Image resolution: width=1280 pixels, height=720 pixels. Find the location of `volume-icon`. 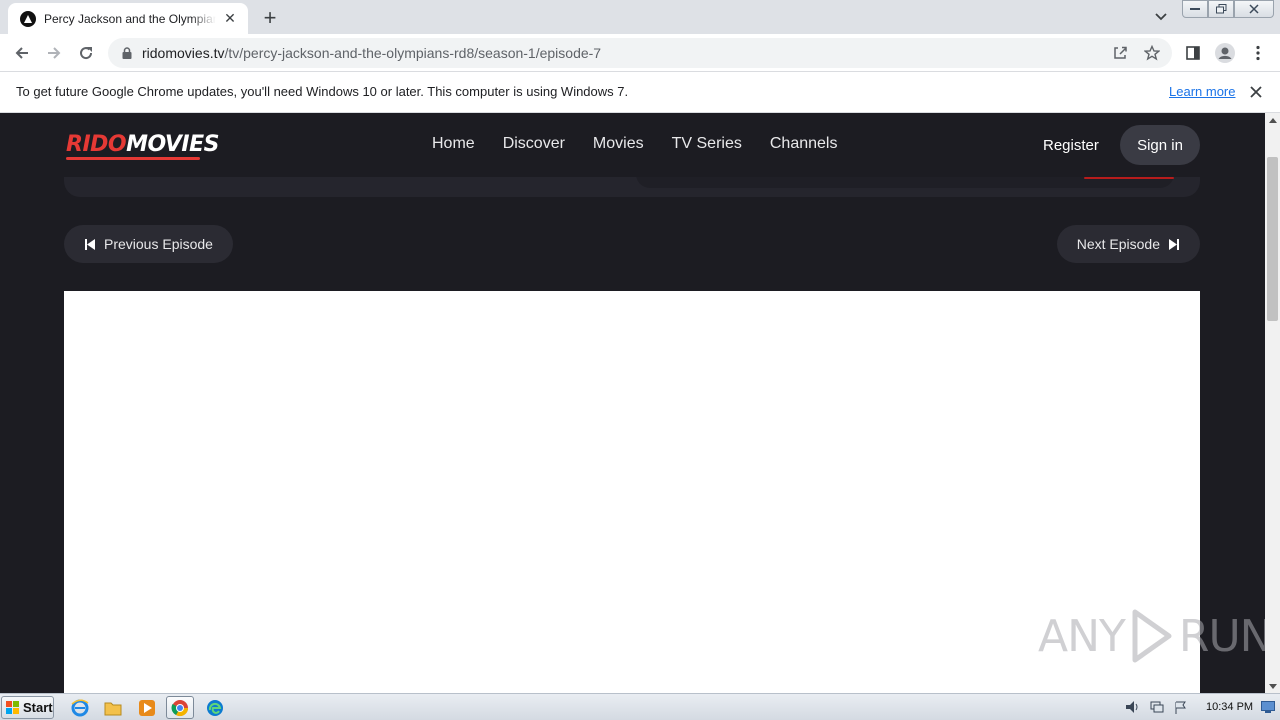

volume-icon is located at coordinates (1133, 707).